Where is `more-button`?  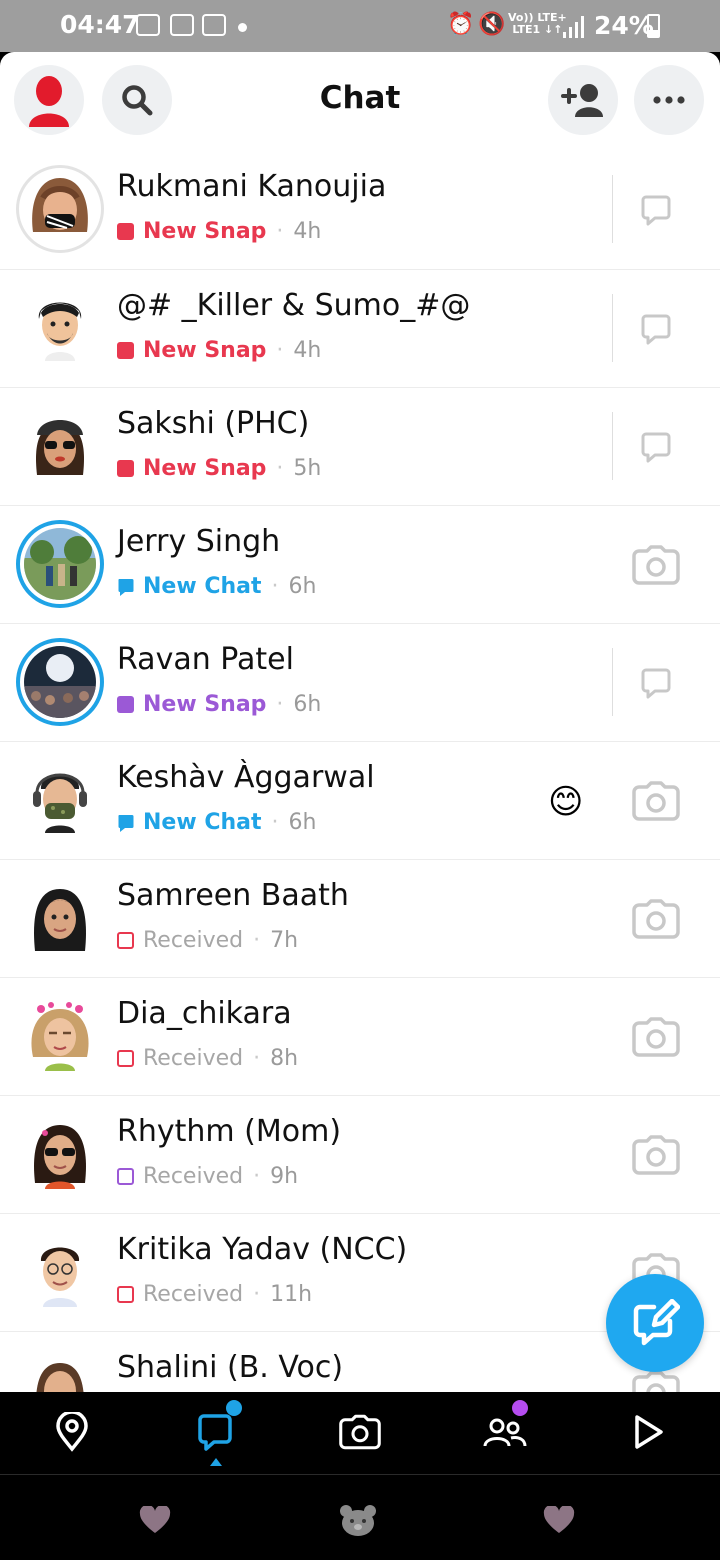
more-button is located at coordinates (669, 100).